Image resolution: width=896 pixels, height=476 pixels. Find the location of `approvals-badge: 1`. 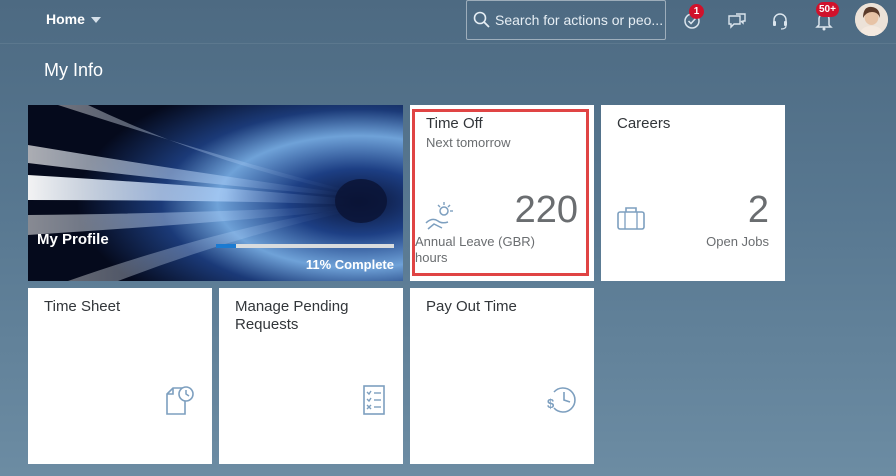

approvals-badge: 1 is located at coordinates (696, 11).